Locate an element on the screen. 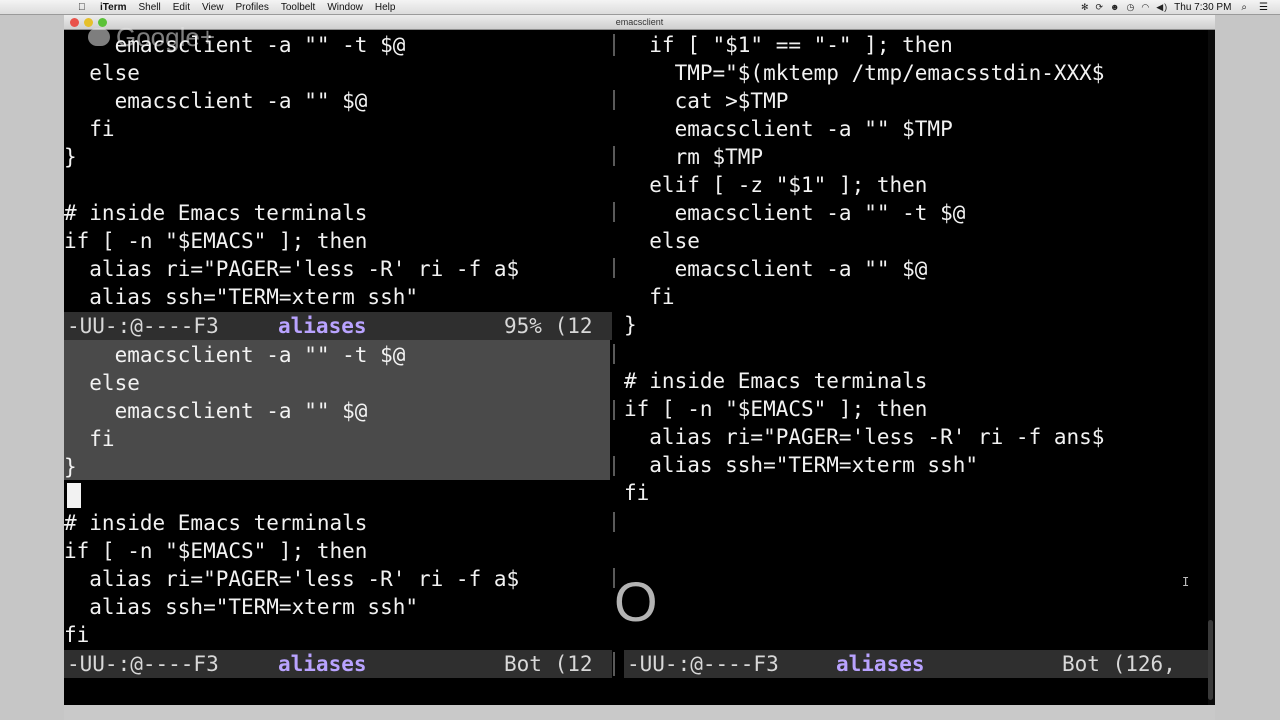 The width and height of the screenshot is (1280, 720). desktop-right-margin is located at coordinates (1247, 367).